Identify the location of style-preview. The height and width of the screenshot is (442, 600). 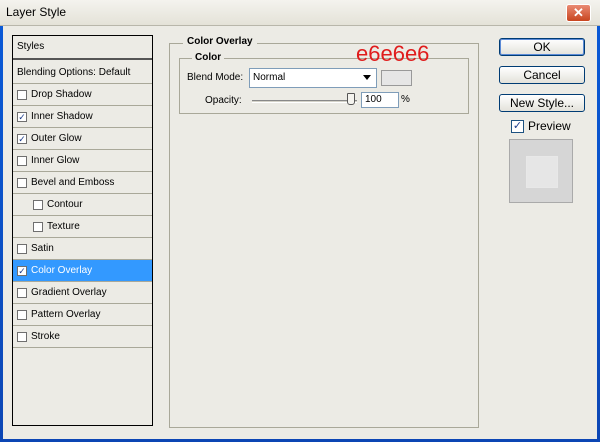
(541, 171).